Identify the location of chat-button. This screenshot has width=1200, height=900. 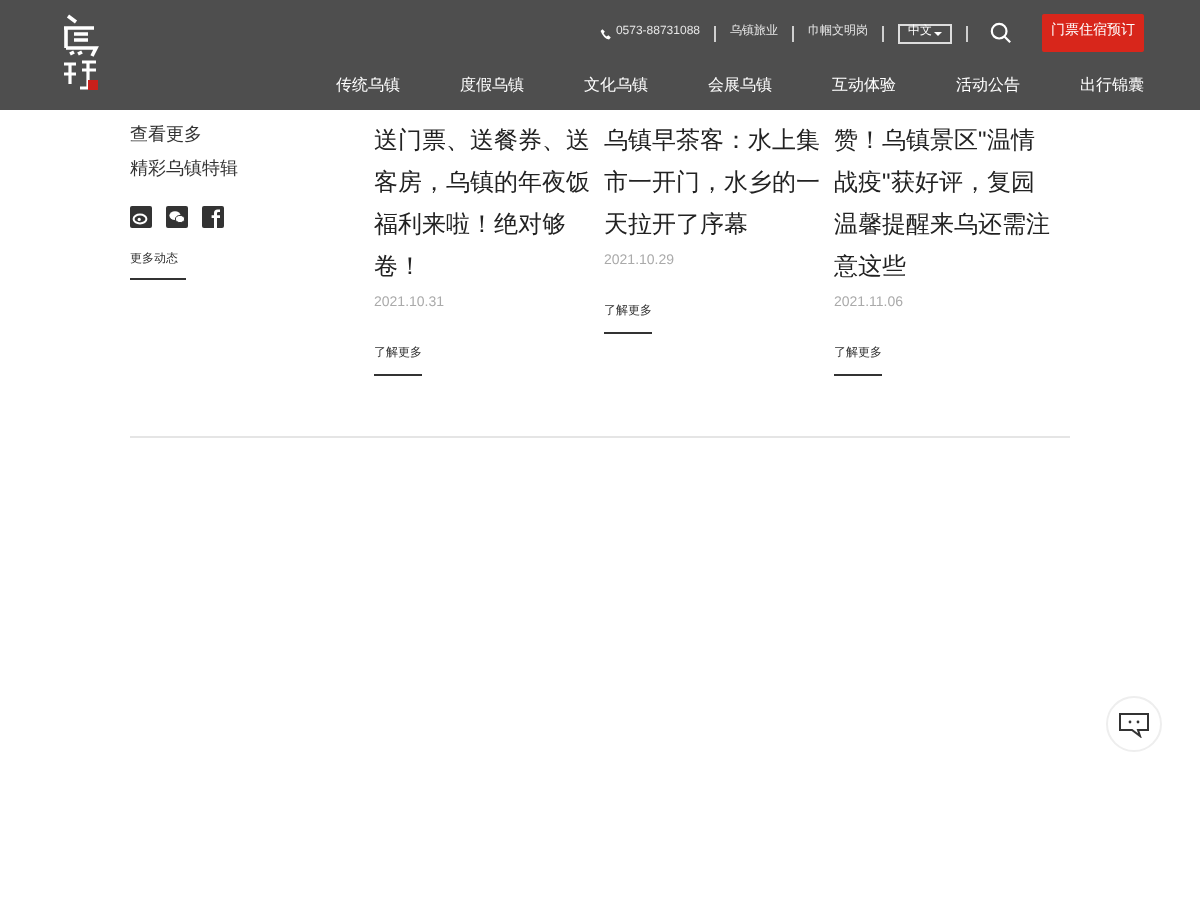
(1134, 724).